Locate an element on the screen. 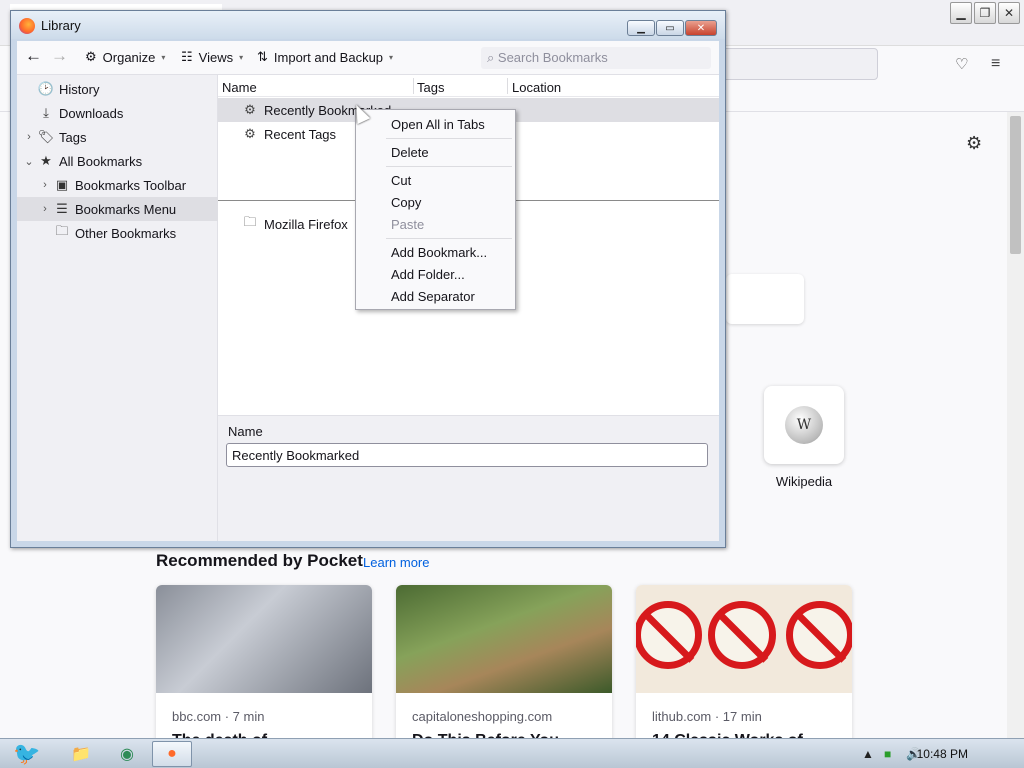 Image resolution: width=1024 pixels, height=768 pixels. sidebar-item-downloads: ⤓ Downloads is located at coordinates (117, 113).